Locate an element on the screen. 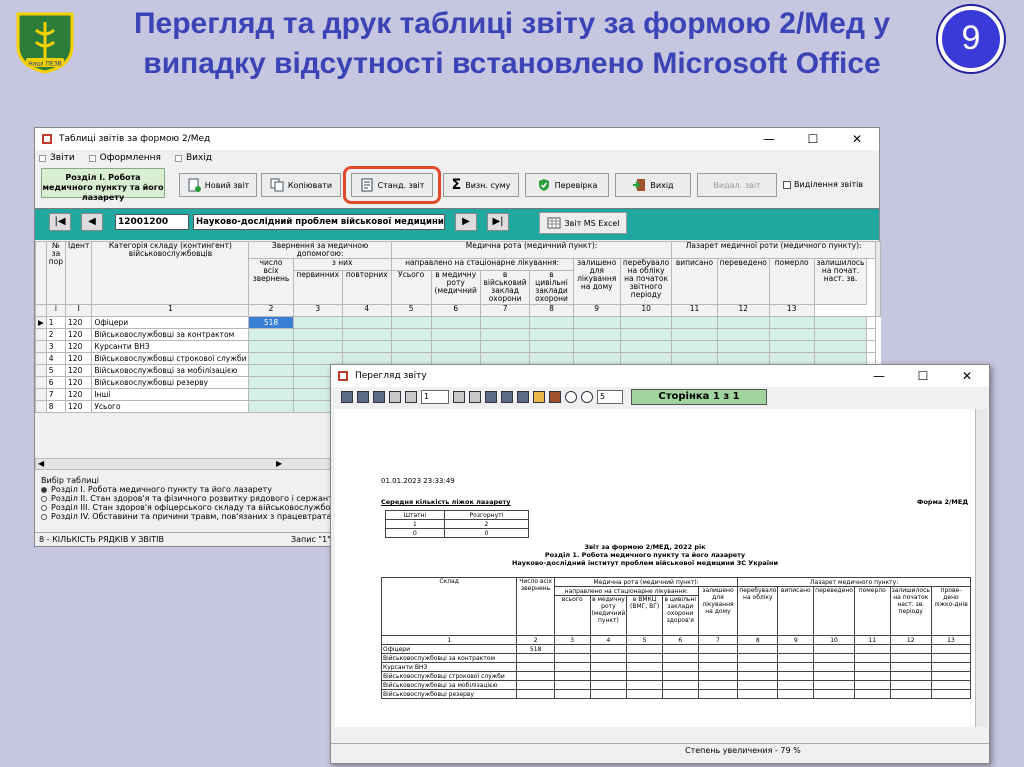  zoom-out-icon is located at coordinates (587, 397).